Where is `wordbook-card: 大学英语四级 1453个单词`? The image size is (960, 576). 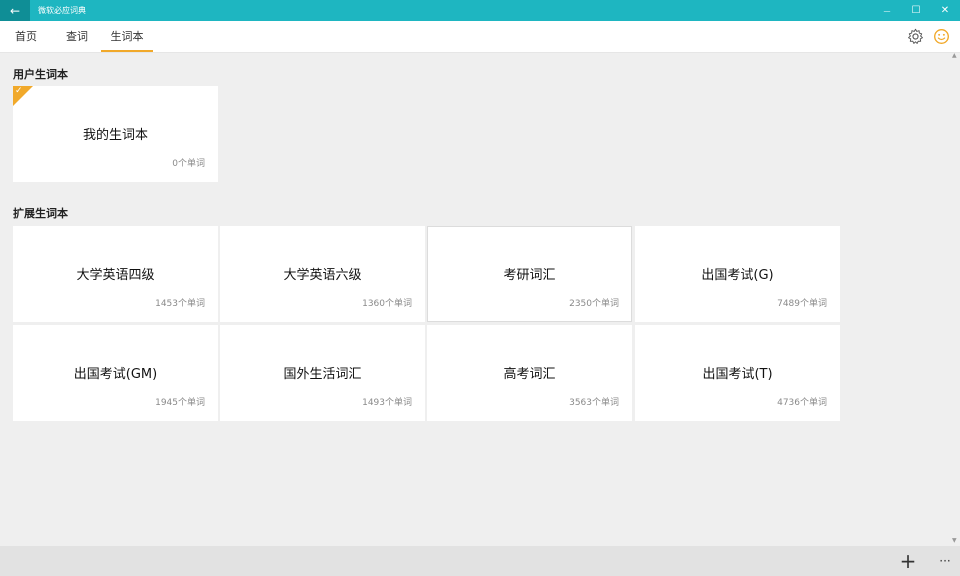
wordbook-card: 大学英语四级 1453个单词 is located at coordinates (115, 274).